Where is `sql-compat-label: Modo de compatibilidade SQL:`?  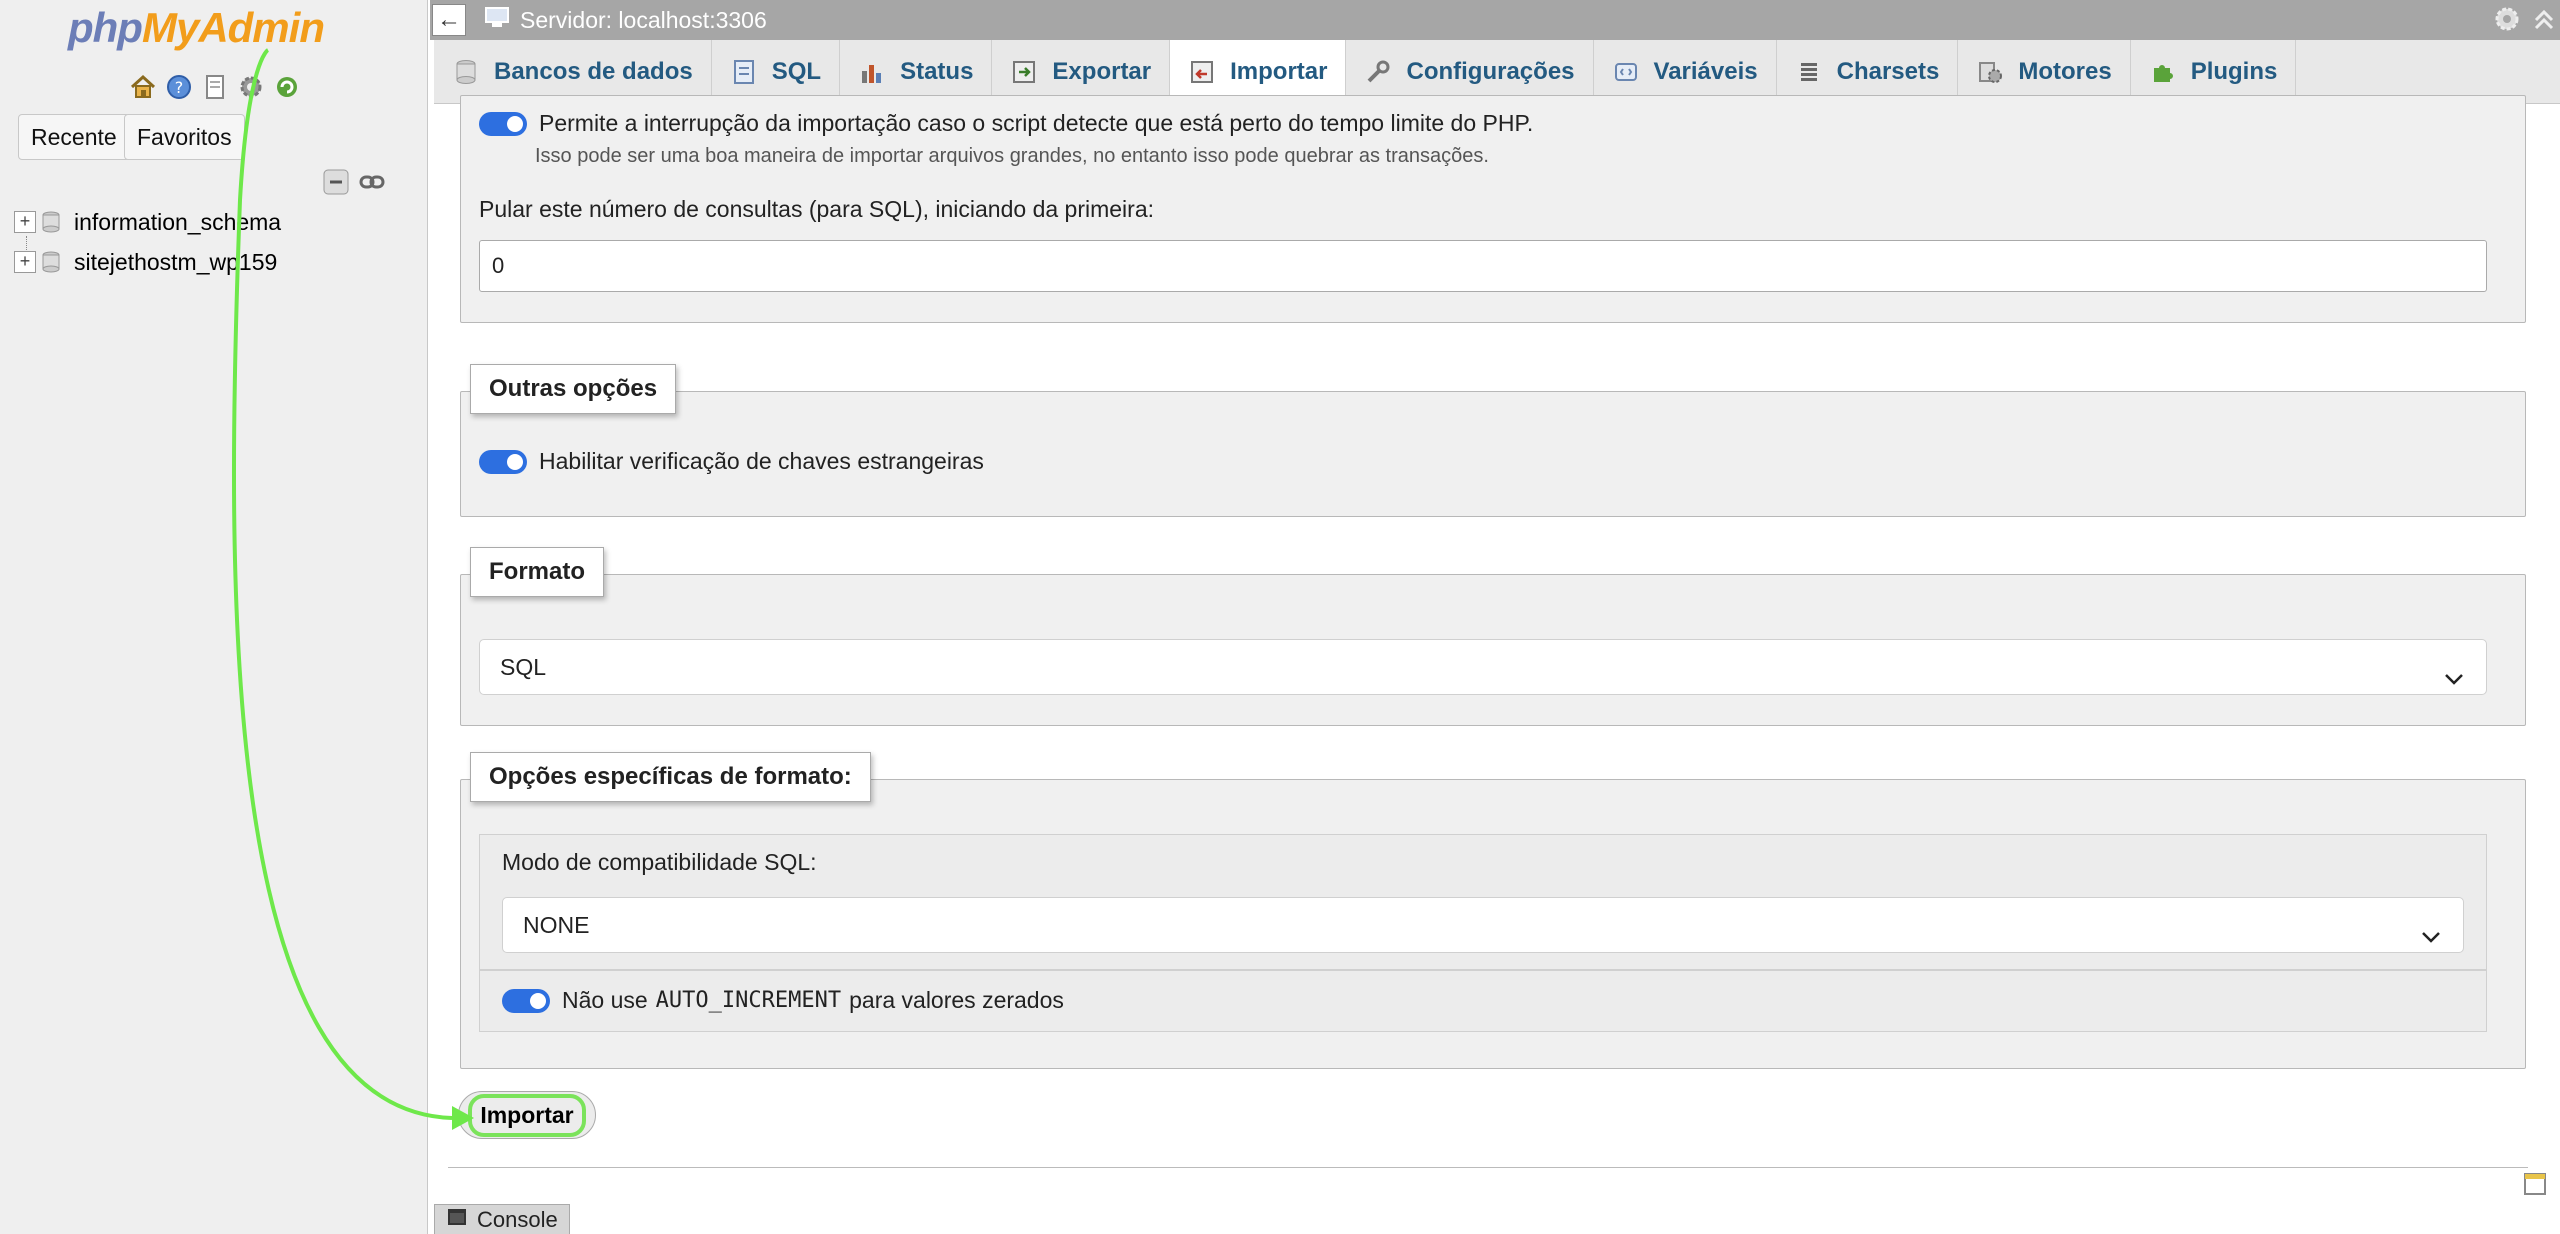
sql-compat-label: Modo de compatibilidade SQL: is located at coordinates (659, 862).